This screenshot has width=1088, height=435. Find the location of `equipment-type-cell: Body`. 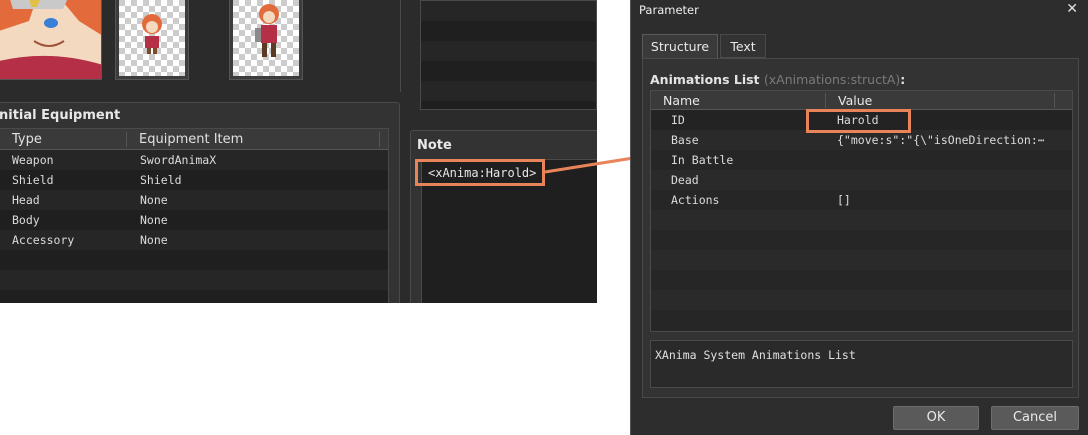

equipment-type-cell: Body is located at coordinates (26, 220).